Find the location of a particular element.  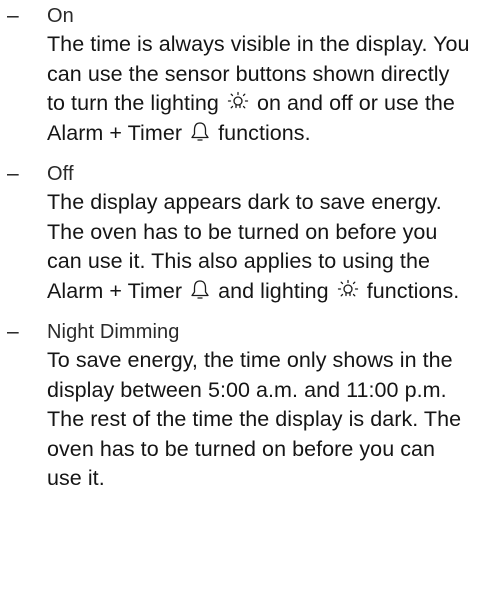

item-title: On is located at coordinates (60, 16).